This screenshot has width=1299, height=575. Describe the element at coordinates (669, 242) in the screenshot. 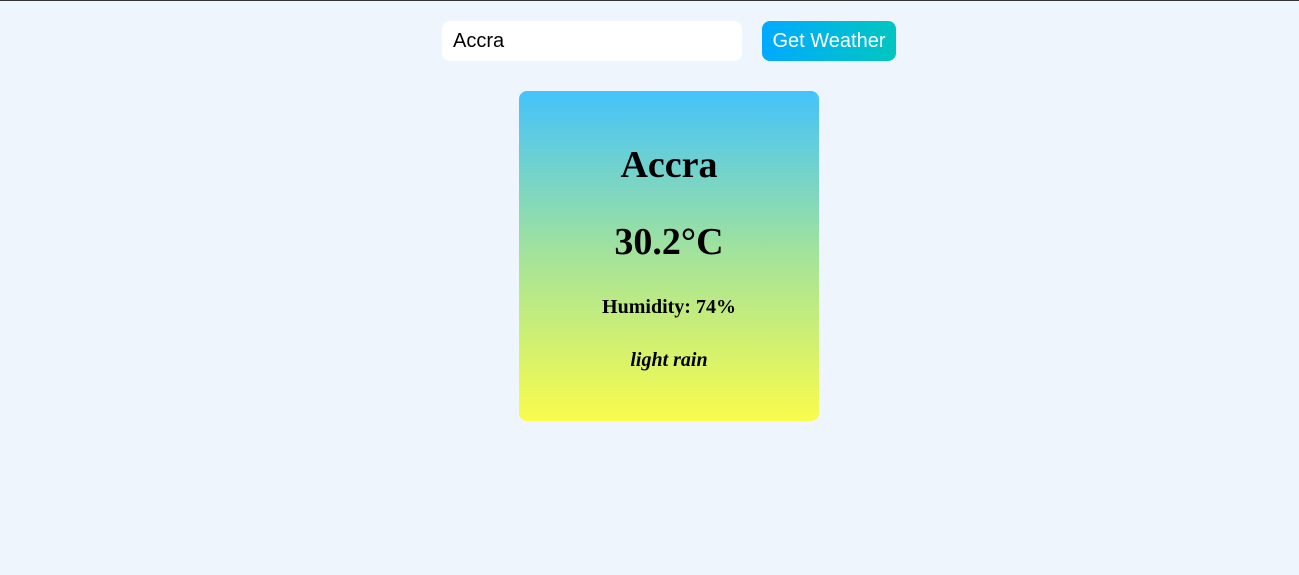

I see `temperature: 30.2°C` at that location.